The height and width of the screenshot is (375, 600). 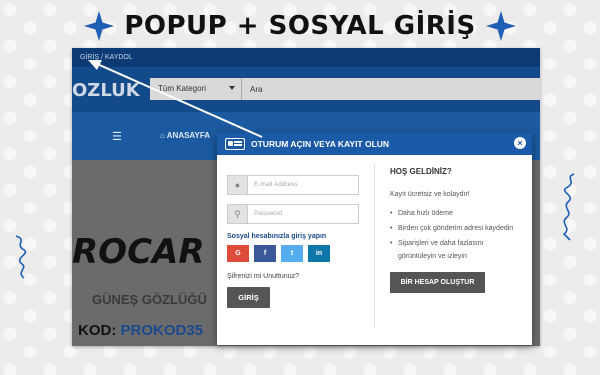 I want to click on list-item: Daha hızlı ödeme, so click(x=455, y=213).